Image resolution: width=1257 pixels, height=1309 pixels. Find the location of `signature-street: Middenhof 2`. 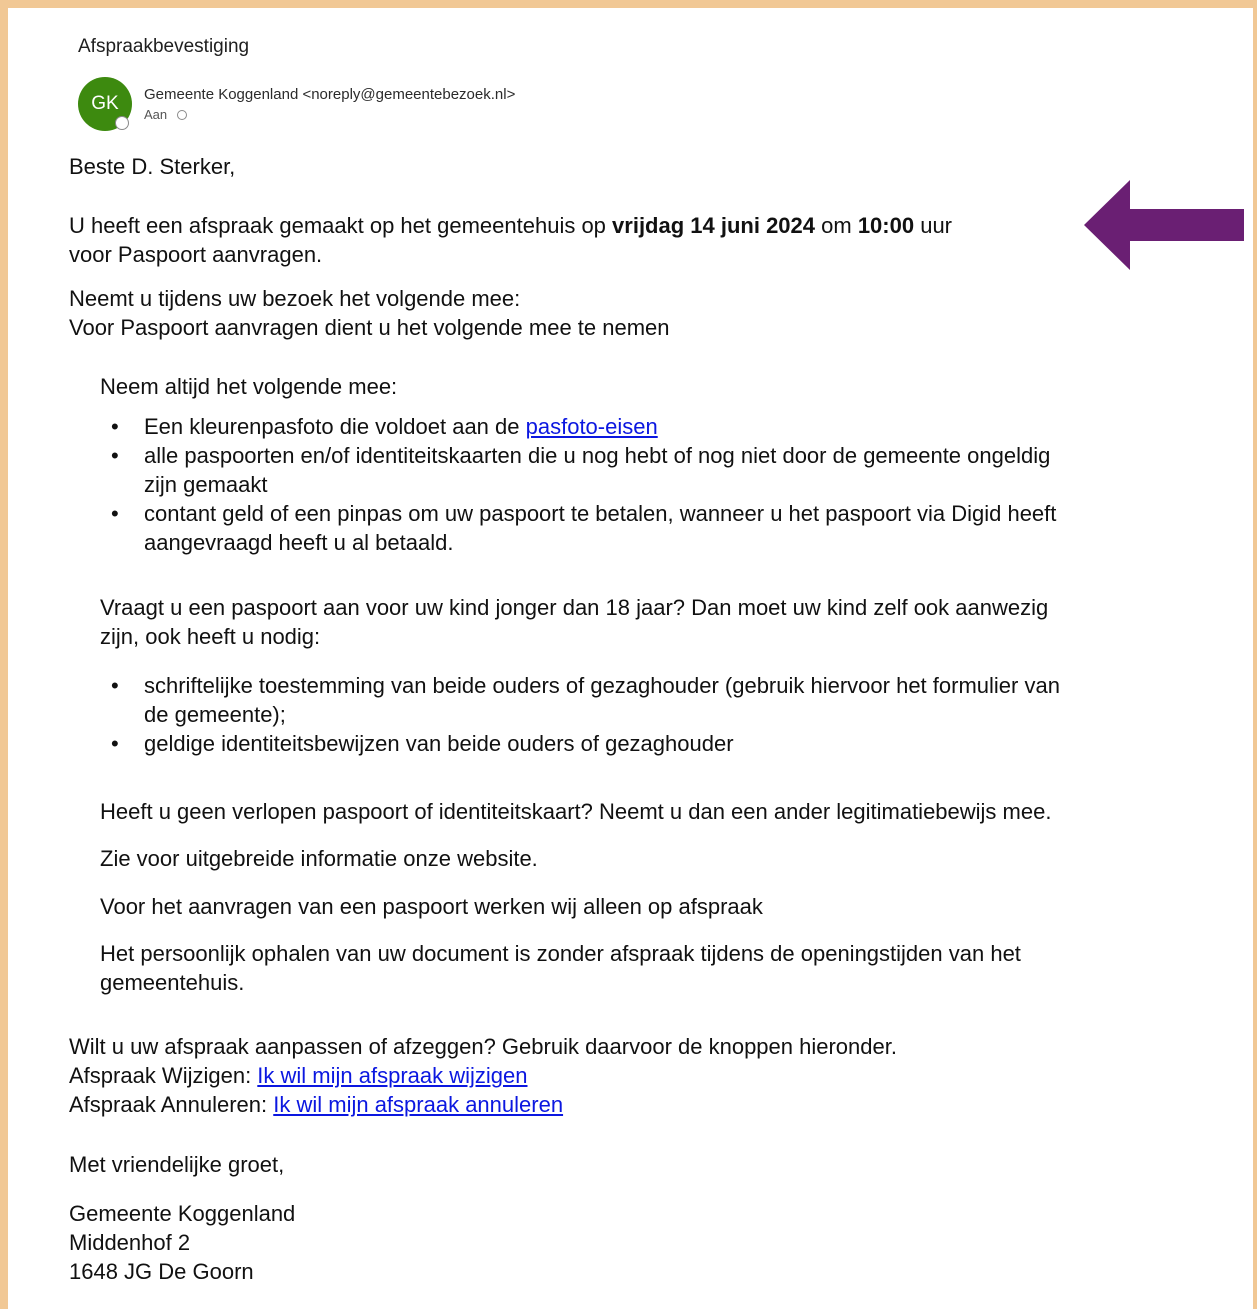

signature-street: Middenhof 2 is located at coordinates (130, 1242).